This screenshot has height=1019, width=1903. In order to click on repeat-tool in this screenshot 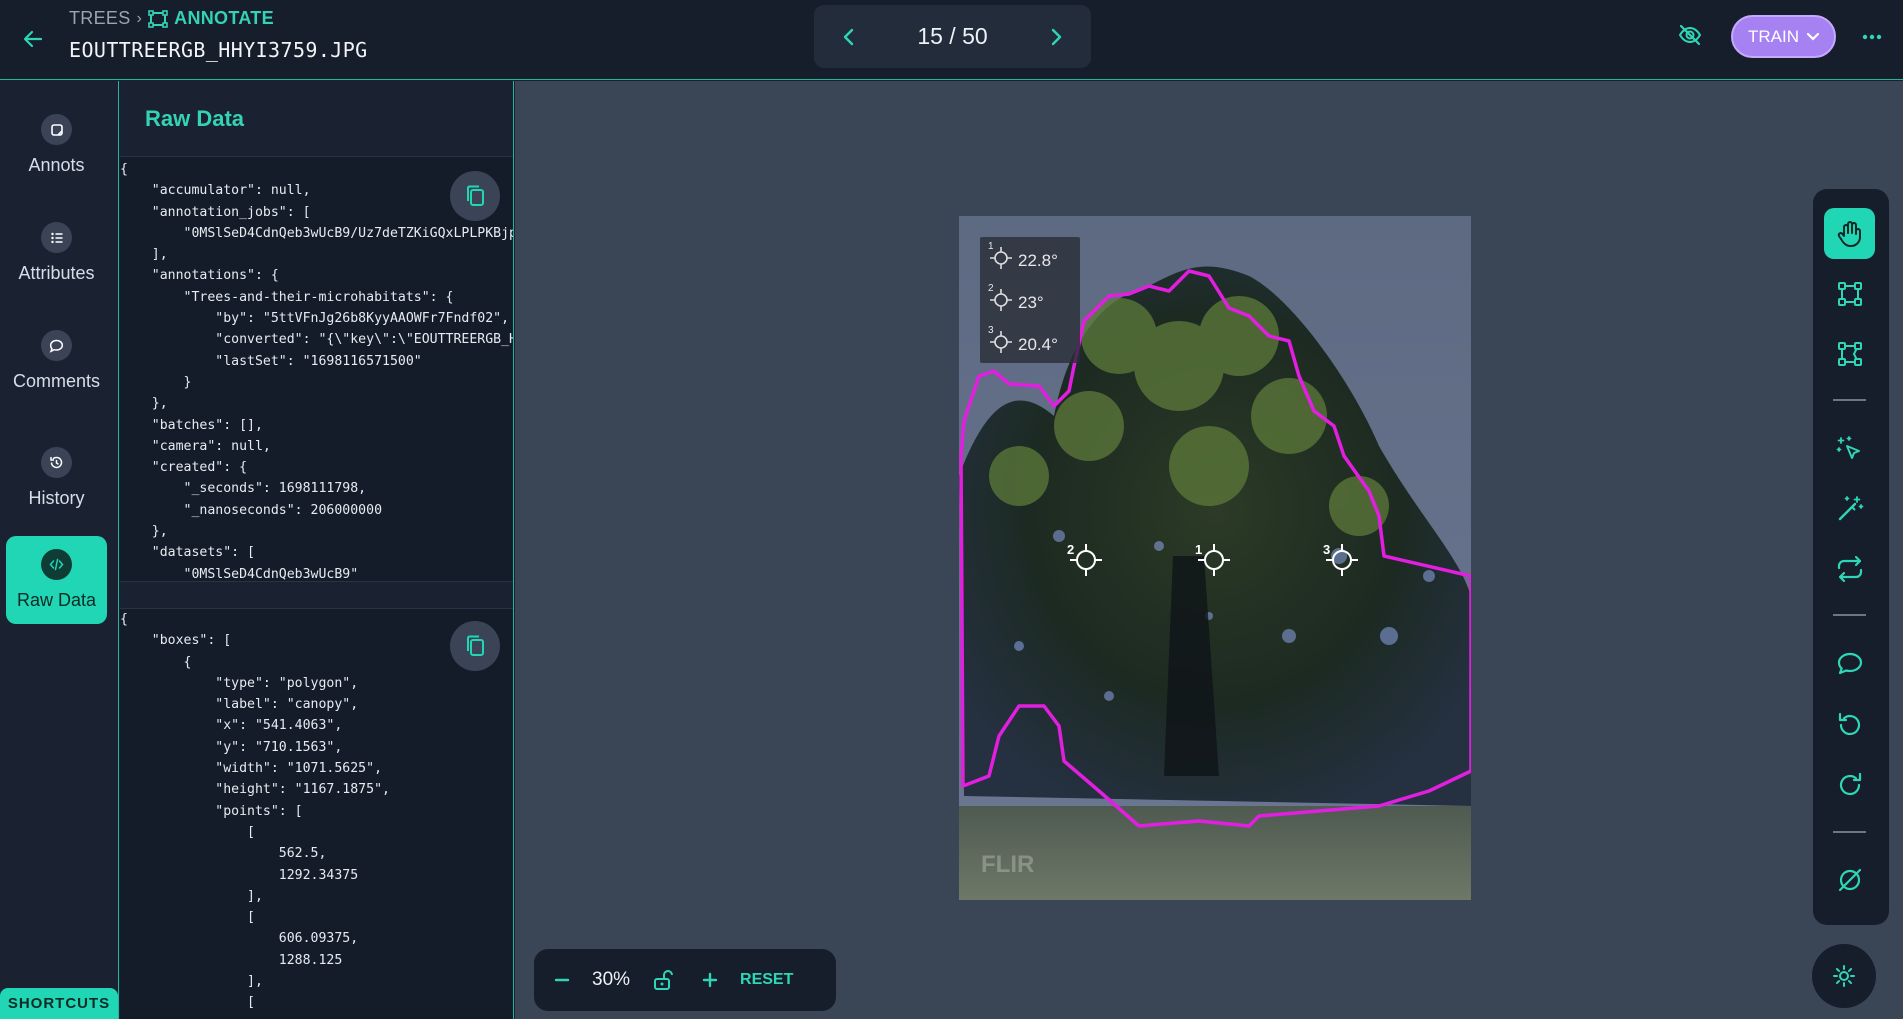, I will do `click(1849, 568)`.